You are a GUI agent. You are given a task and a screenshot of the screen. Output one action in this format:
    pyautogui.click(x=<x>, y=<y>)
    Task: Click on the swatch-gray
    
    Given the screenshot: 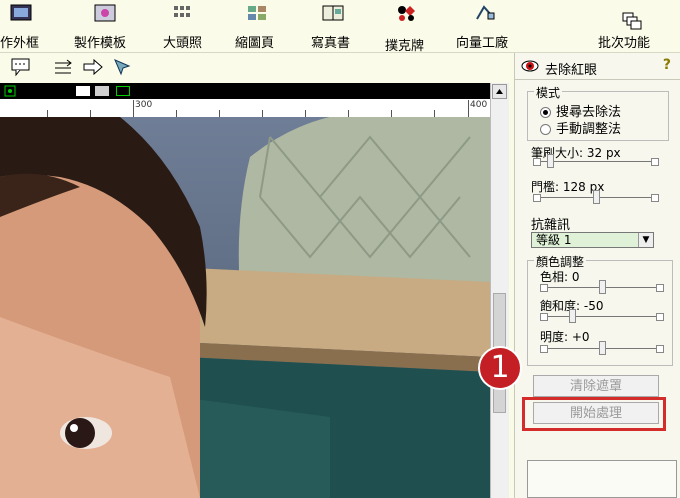 What is the action you would take?
    pyautogui.click(x=102, y=91)
    